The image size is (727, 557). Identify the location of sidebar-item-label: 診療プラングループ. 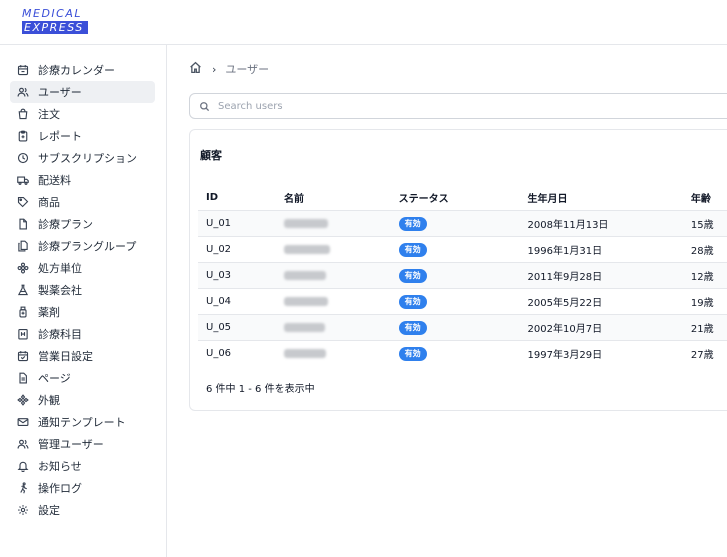
(87, 246).